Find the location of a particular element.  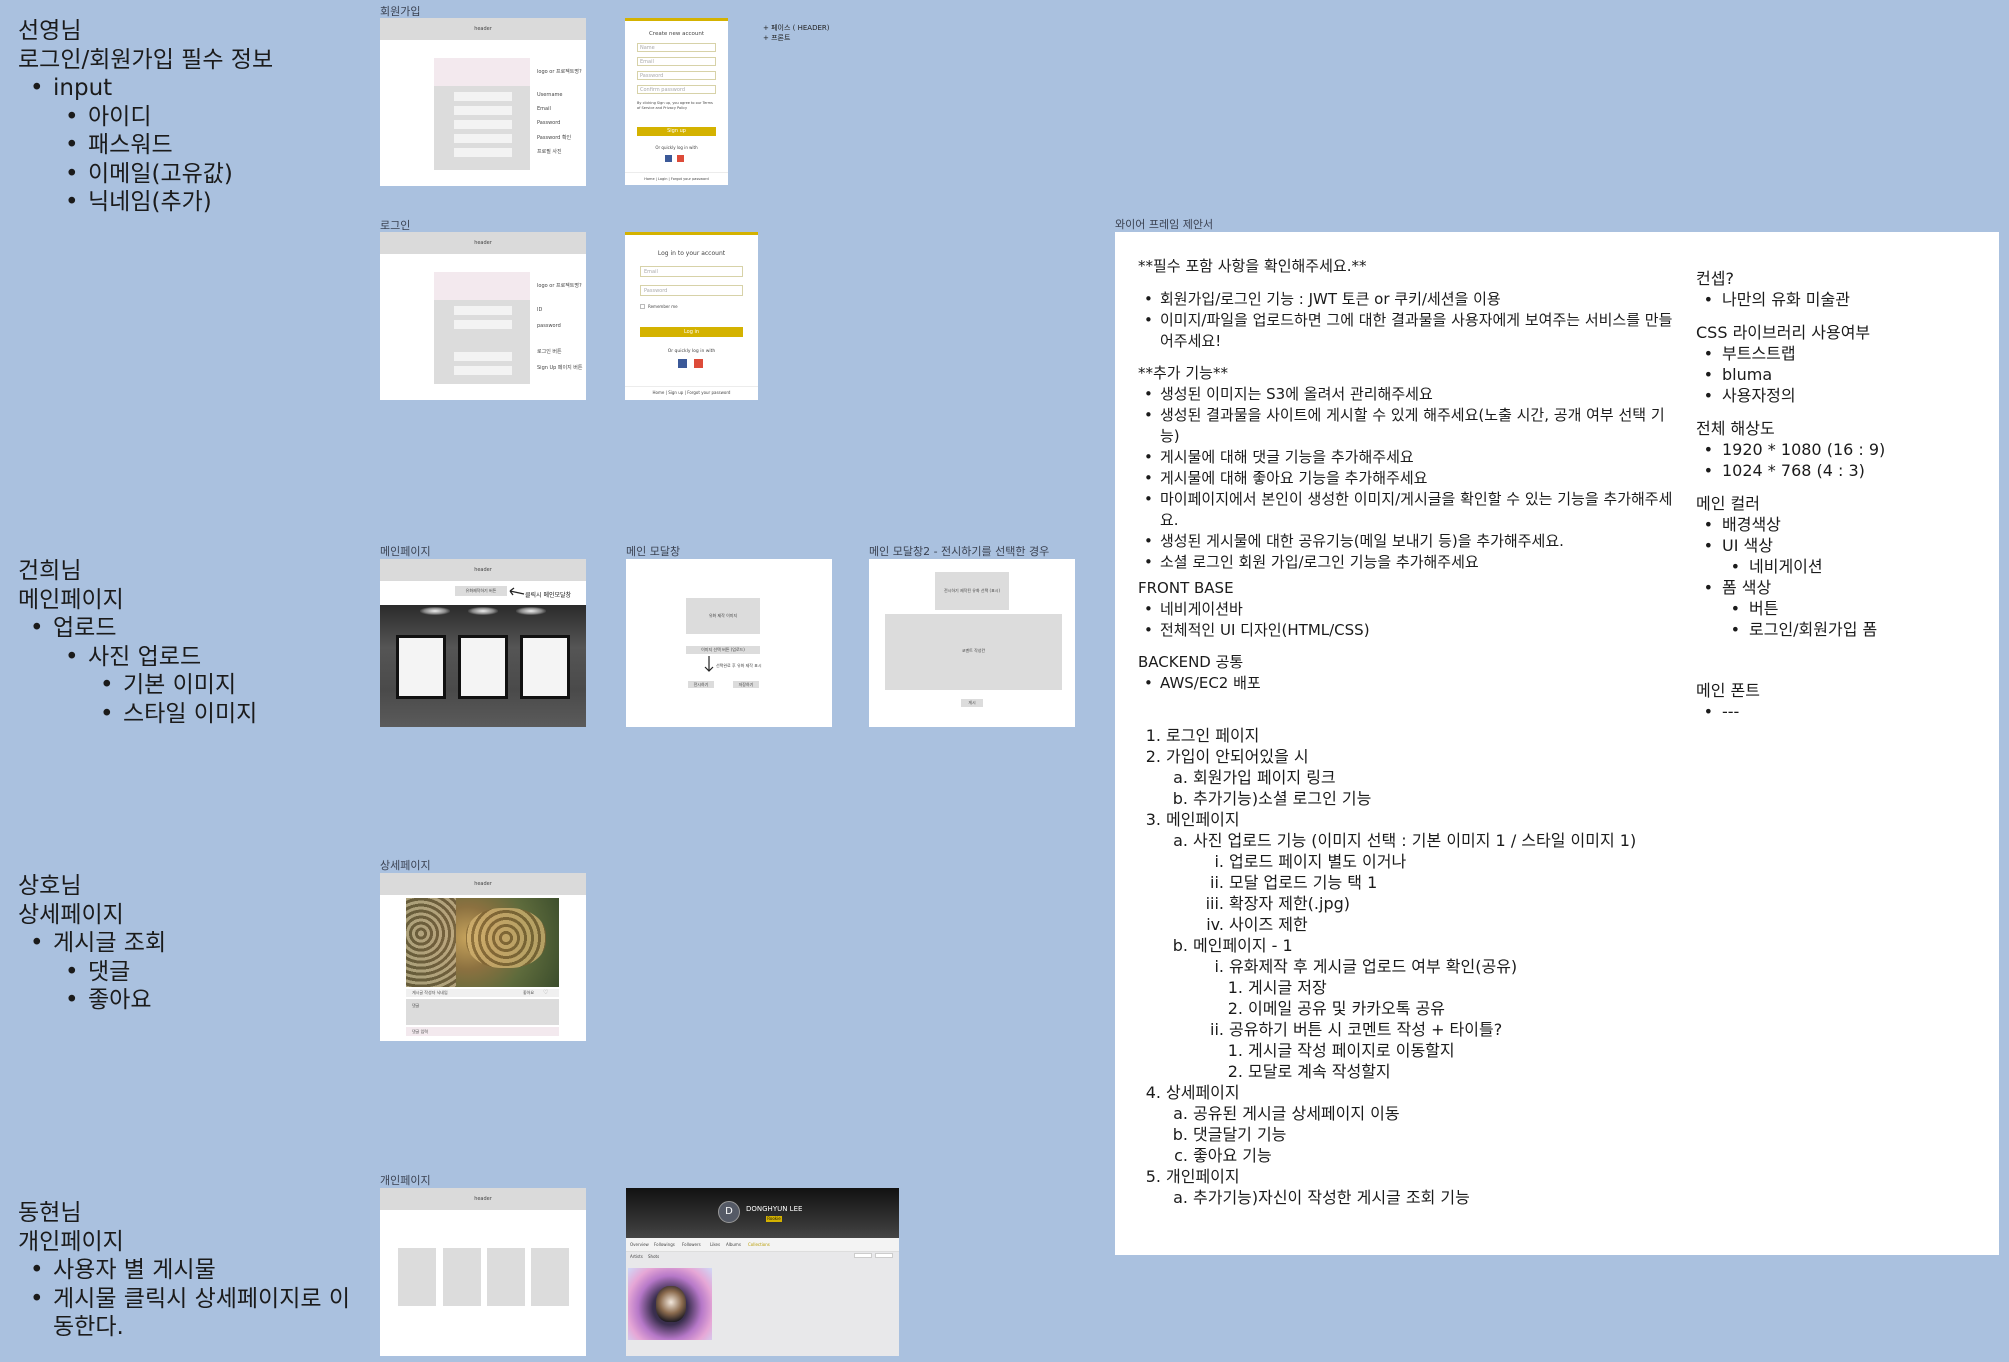

tab-likes: Likes is located at coordinates (715, 1244).